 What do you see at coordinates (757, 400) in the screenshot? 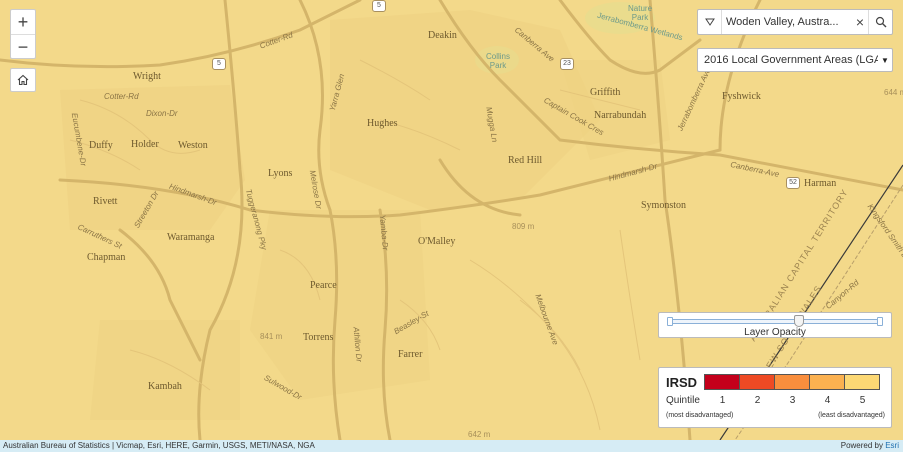
I see `legend-class-label: 2` at bounding box center [757, 400].